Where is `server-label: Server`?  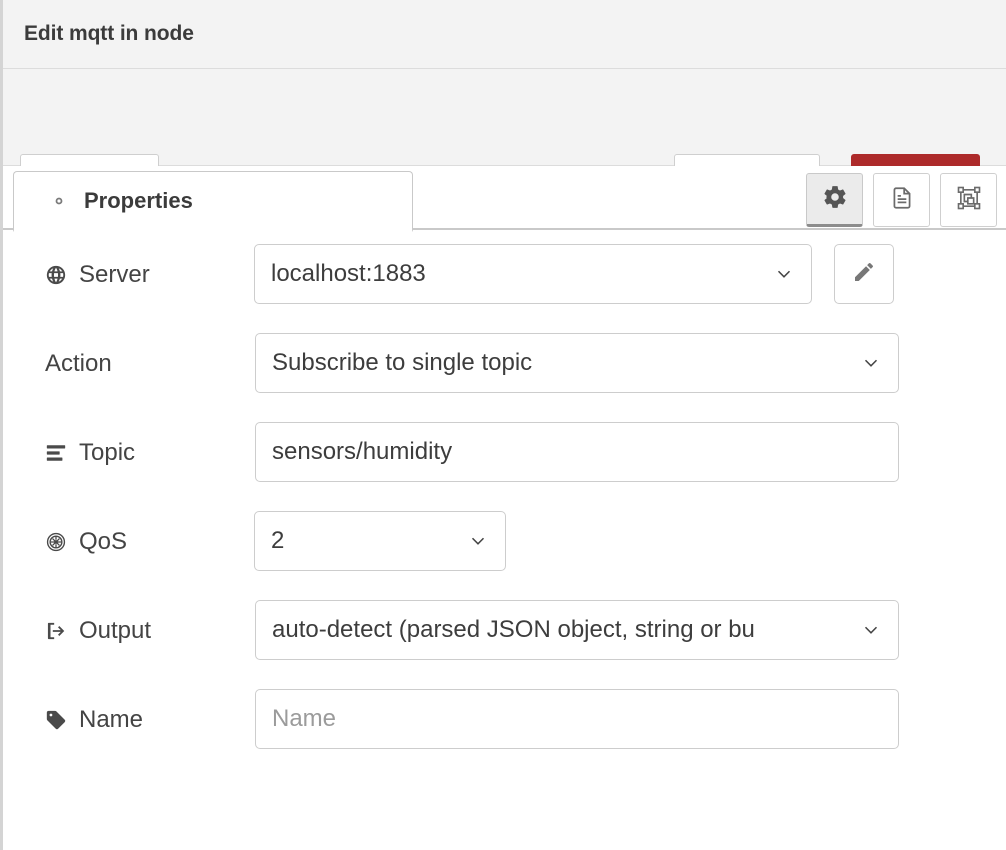 server-label: Server is located at coordinates (97, 275).